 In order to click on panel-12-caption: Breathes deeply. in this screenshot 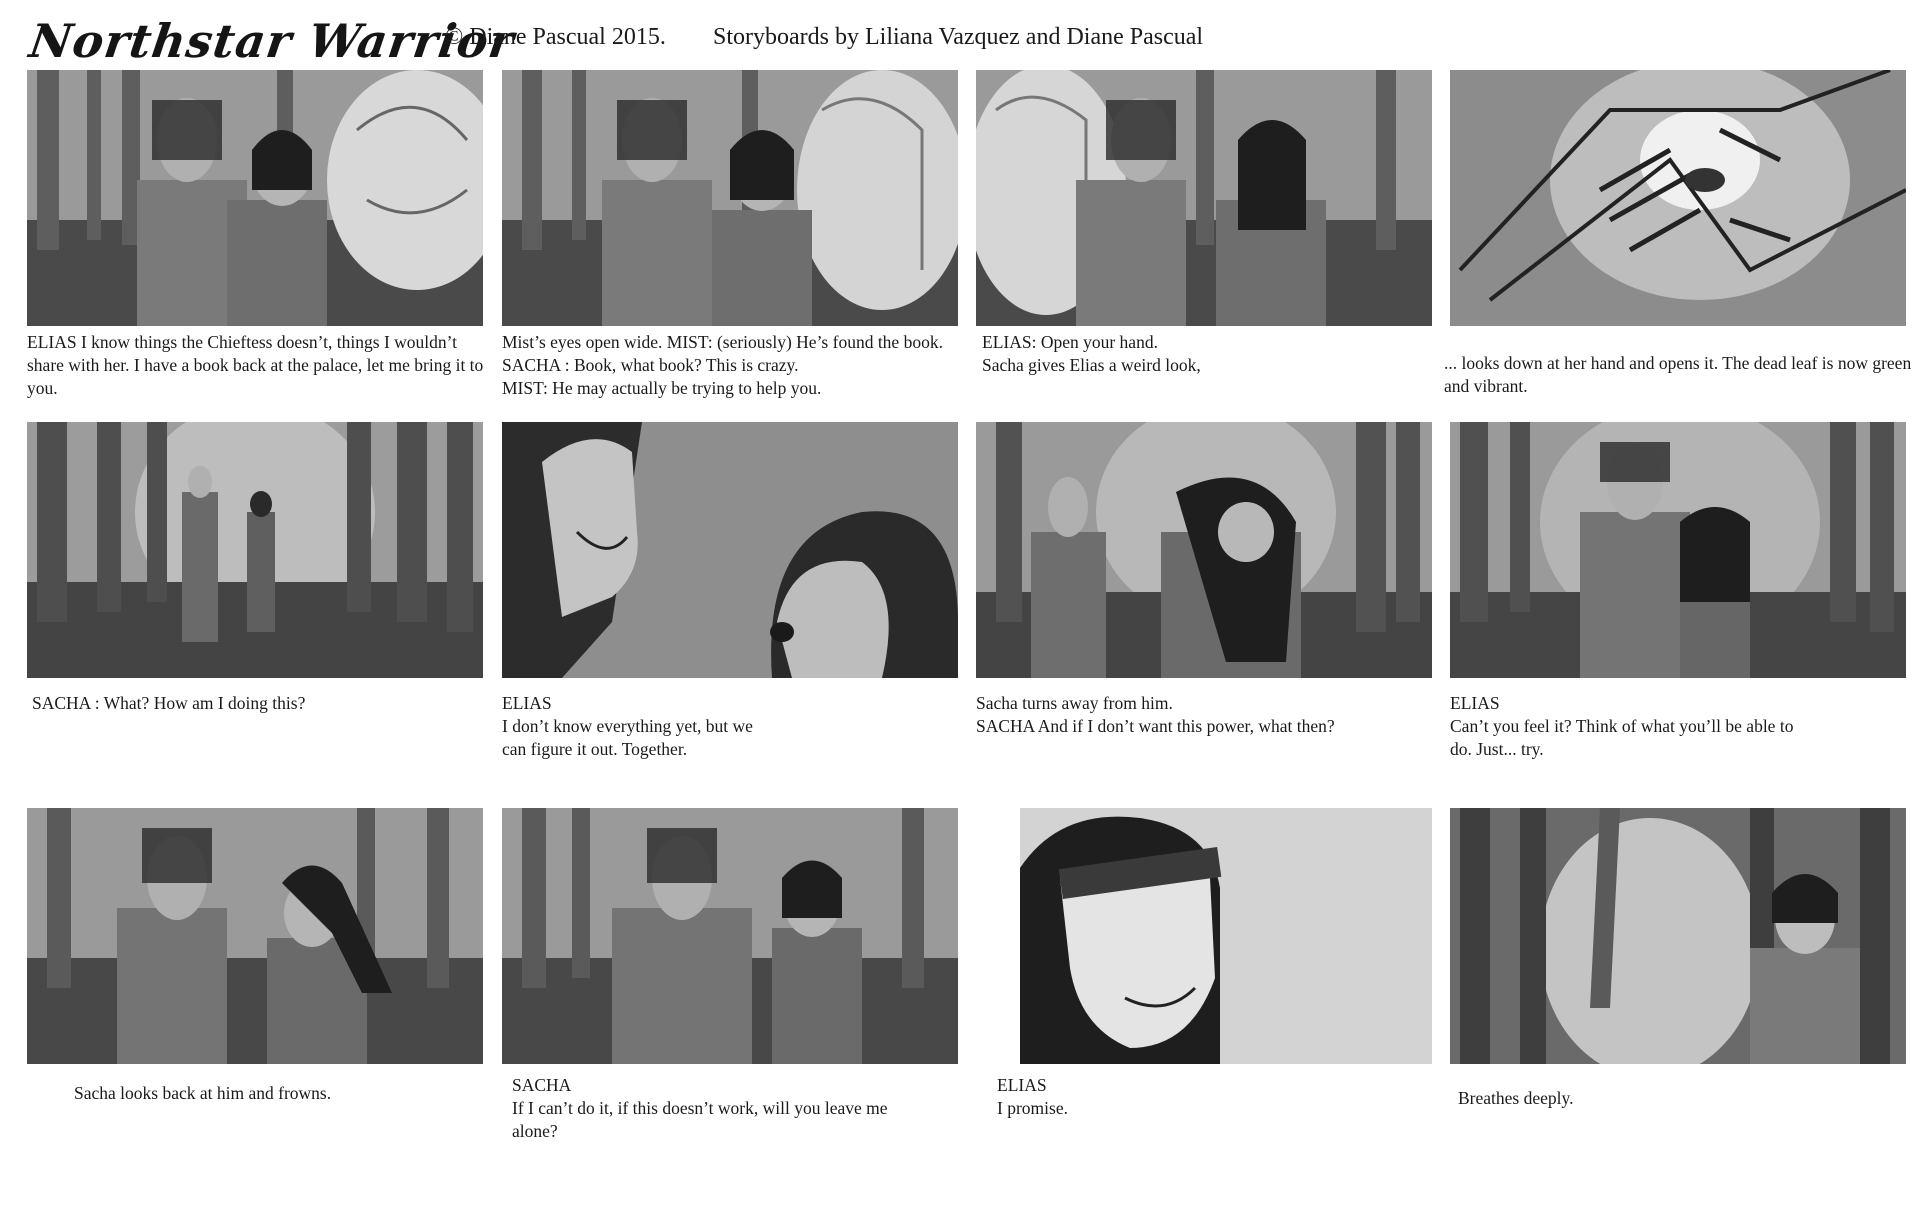, I will do `click(1516, 1098)`.